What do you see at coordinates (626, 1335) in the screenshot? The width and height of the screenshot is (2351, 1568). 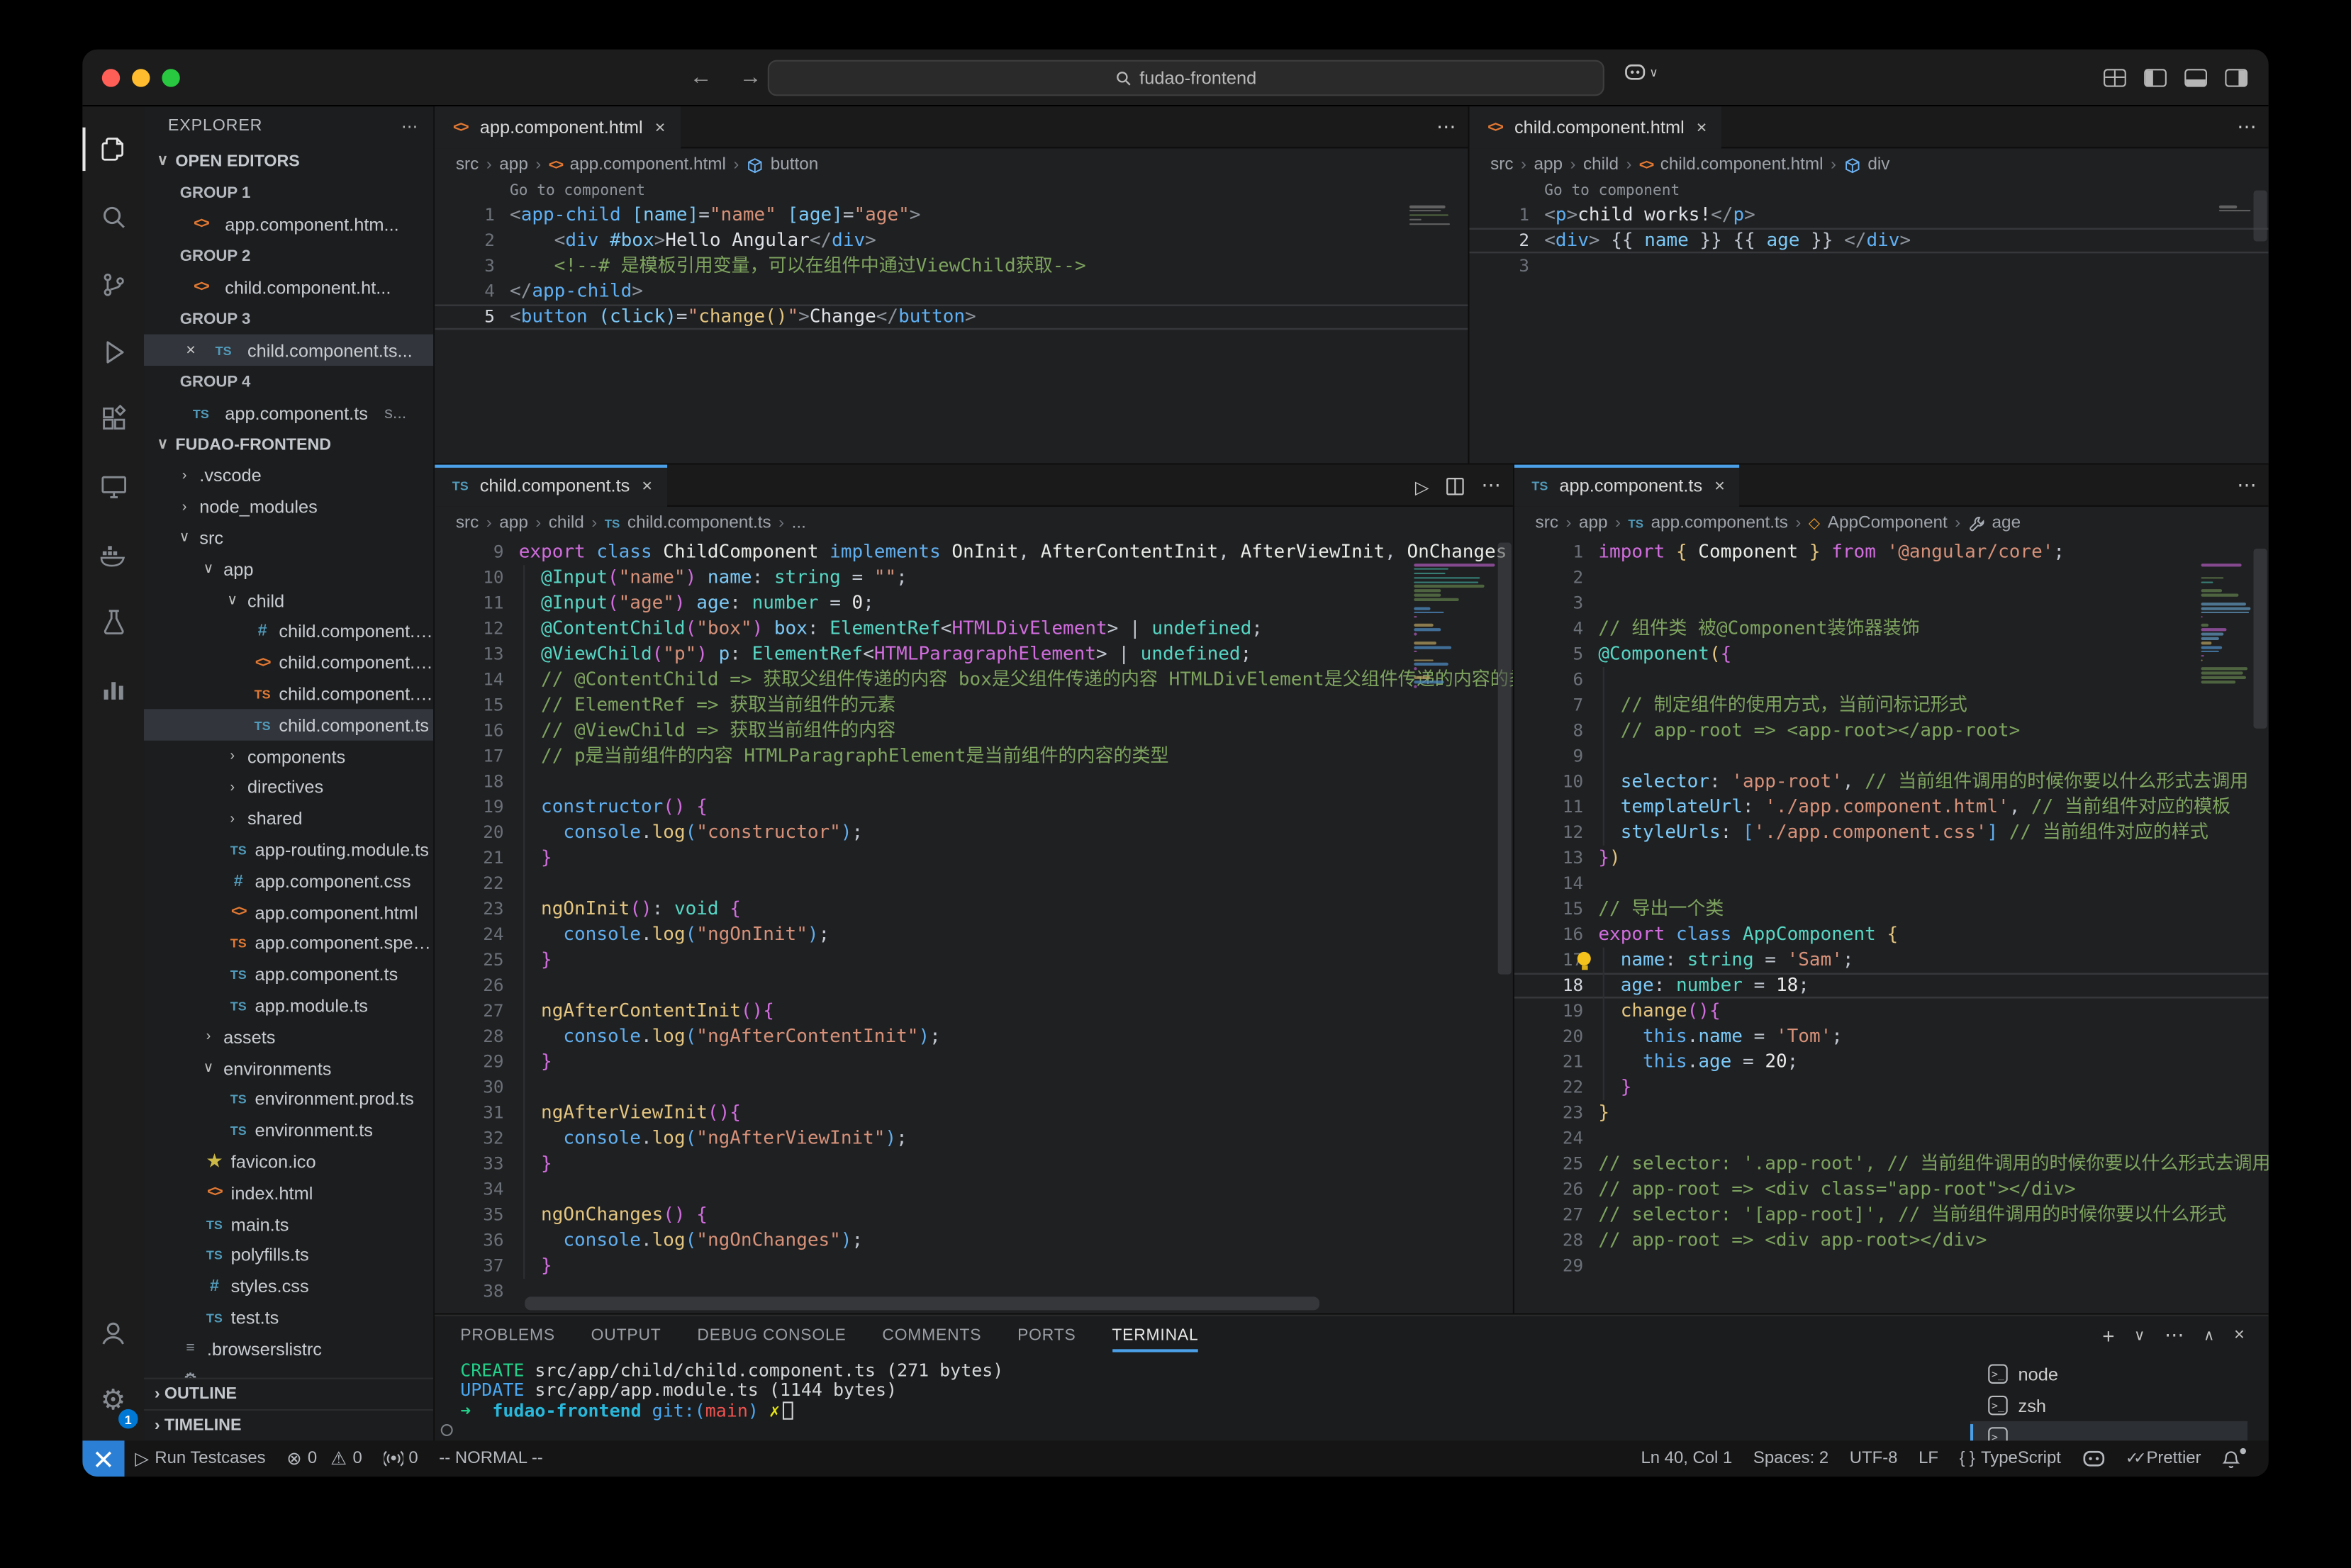 I see `panel-tab-output: OUTPUT` at bounding box center [626, 1335].